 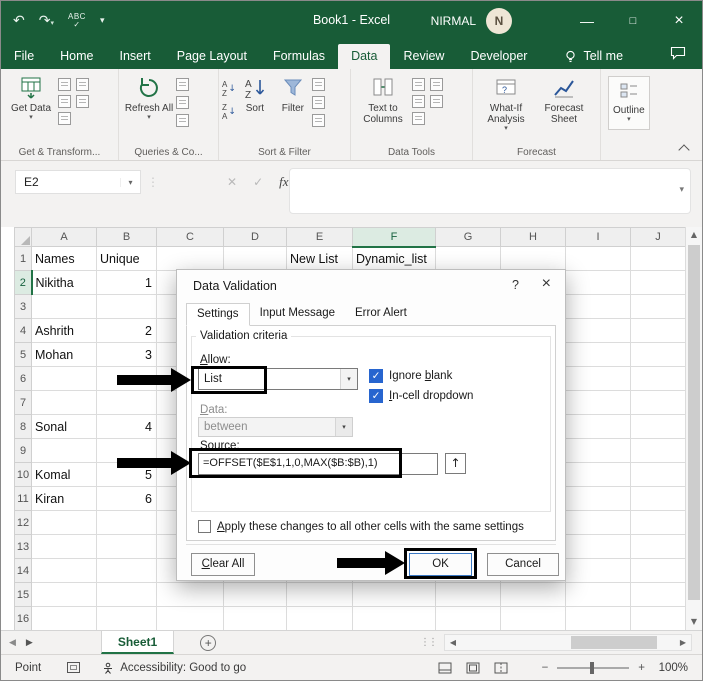 I want to click on cell-J3, so click(x=658, y=306).